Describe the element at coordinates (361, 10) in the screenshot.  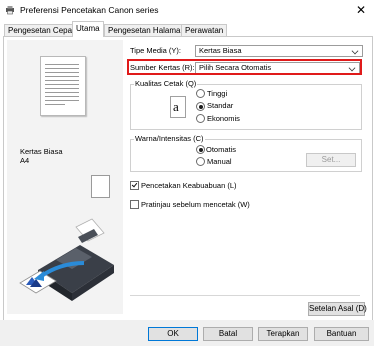
I see `close-icon: ✕` at that location.